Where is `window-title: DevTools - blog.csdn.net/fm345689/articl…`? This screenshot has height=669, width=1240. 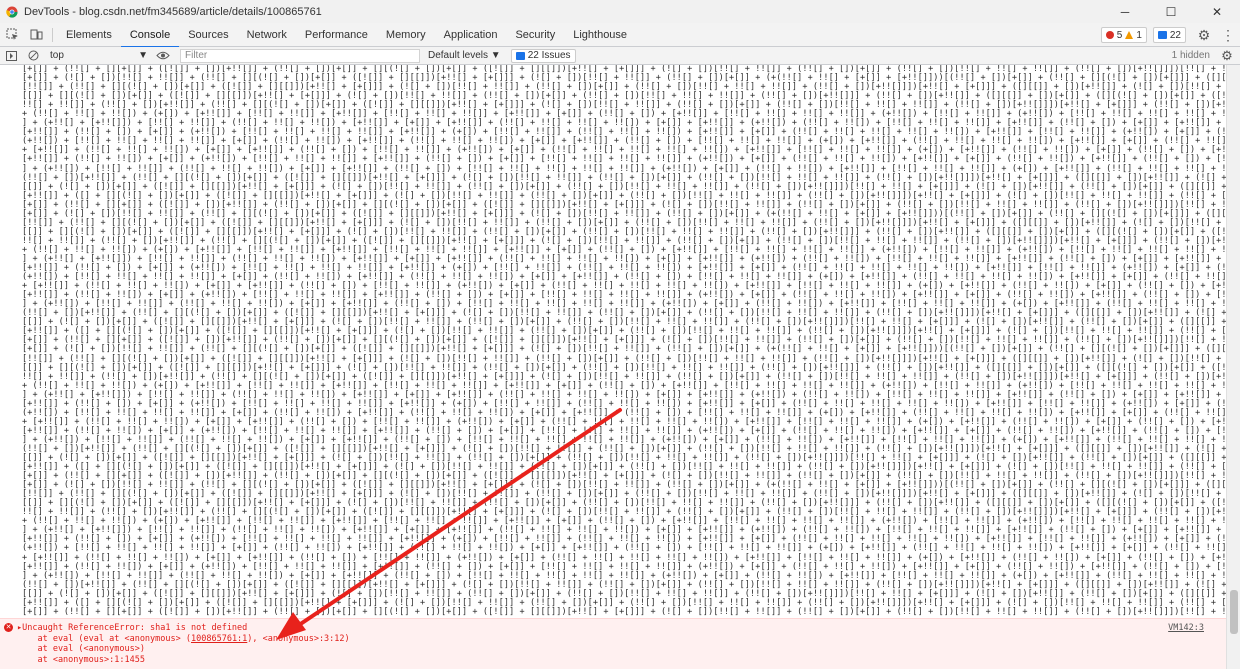
window-title: DevTools - blog.csdn.net/fm345689/articl… is located at coordinates (173, 11).